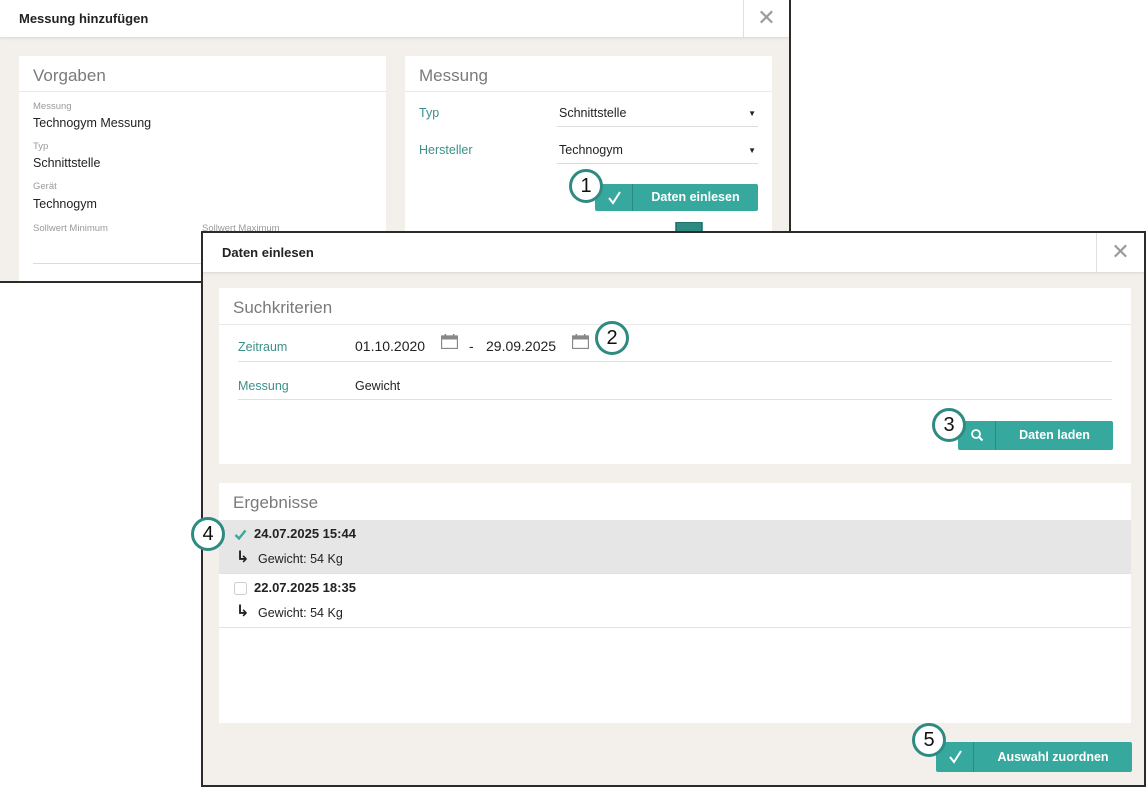  What do you see at coordinates (929, 740) in the screenshot?
I see `step-badge-5: 5` at bounding box center [929, 740].